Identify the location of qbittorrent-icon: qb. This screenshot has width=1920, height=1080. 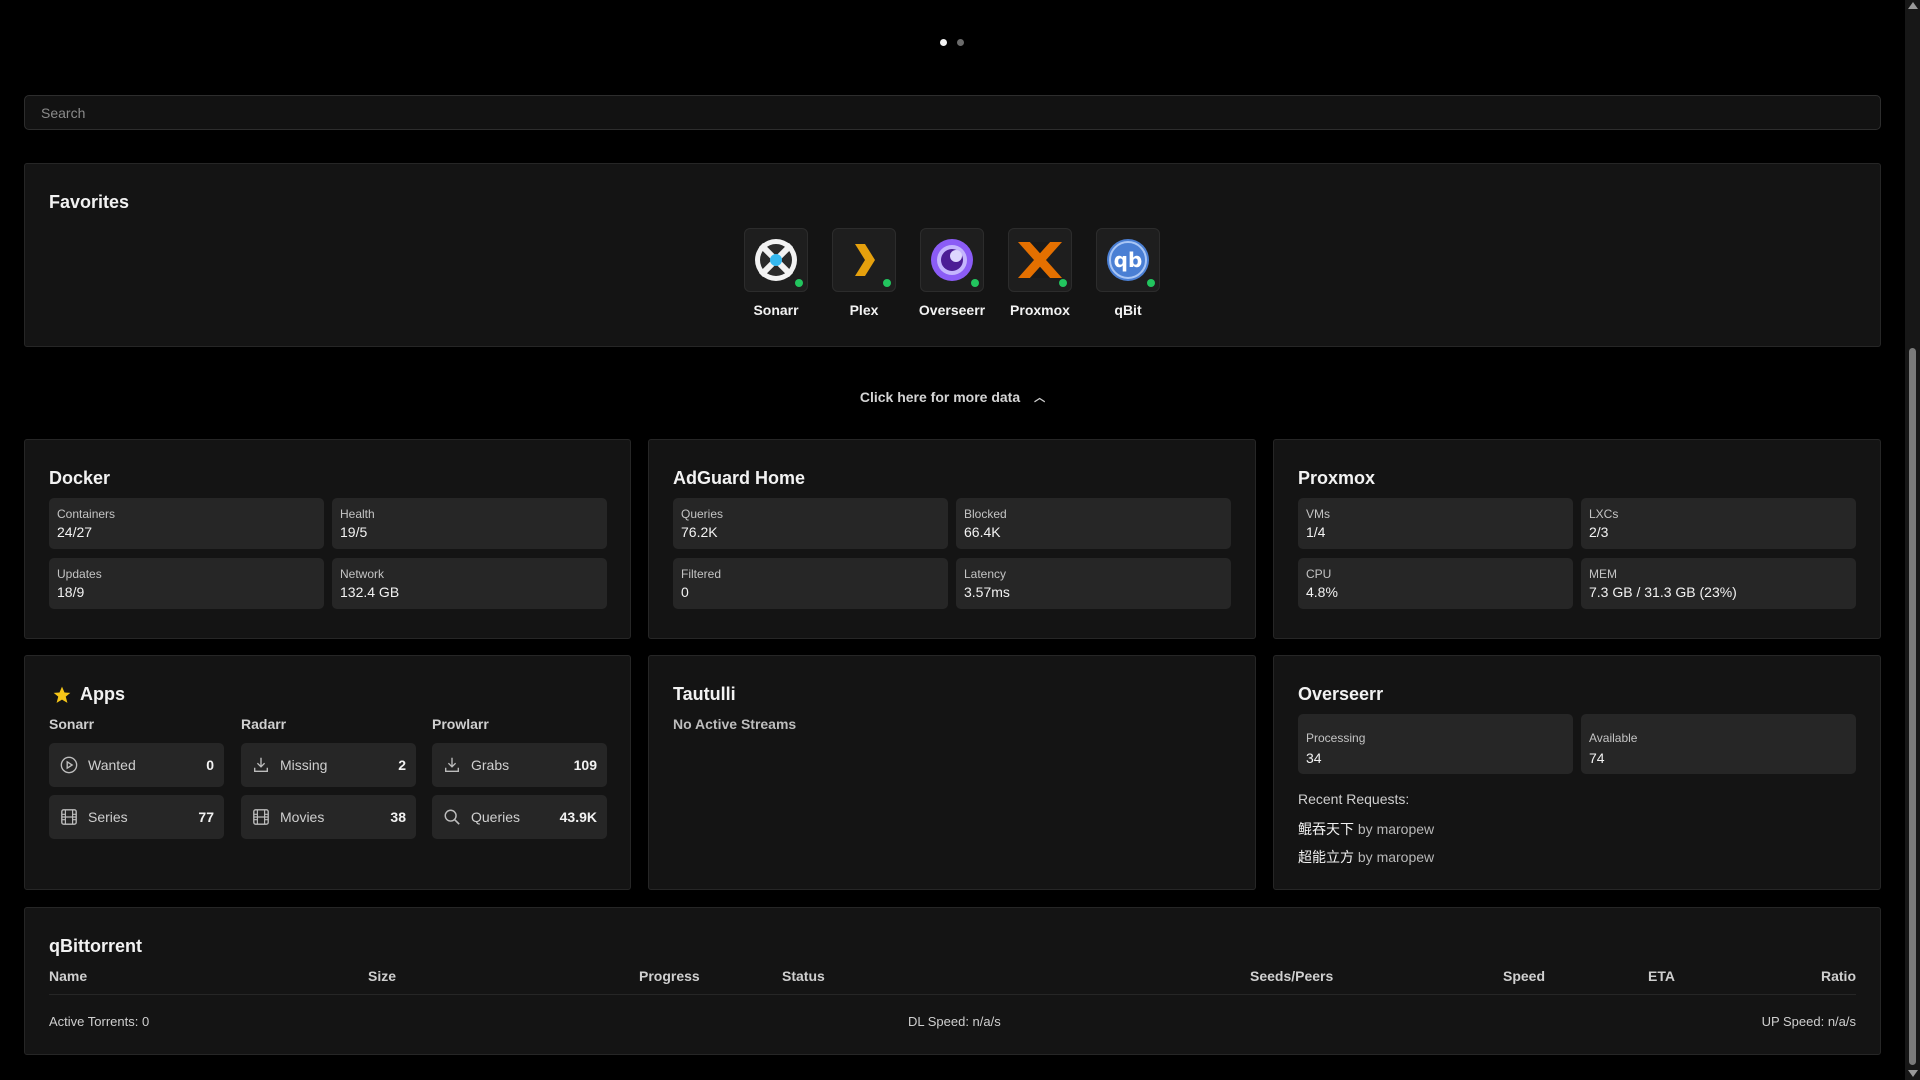
(1128, 260).